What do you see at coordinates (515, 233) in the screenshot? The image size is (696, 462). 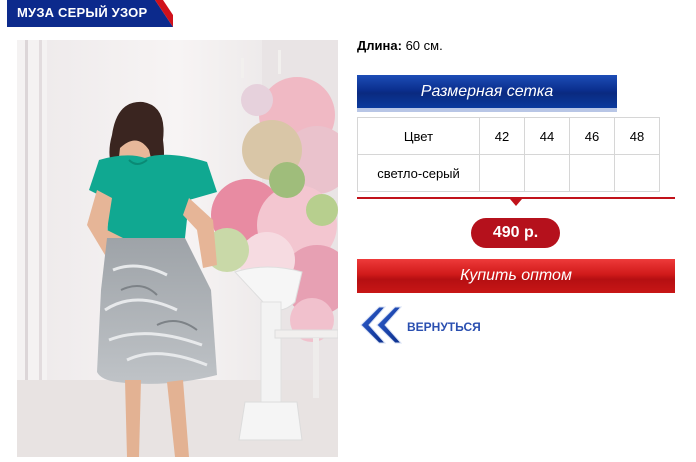 I see `price-badge: 490 р.` at bounding box center [515, 233].